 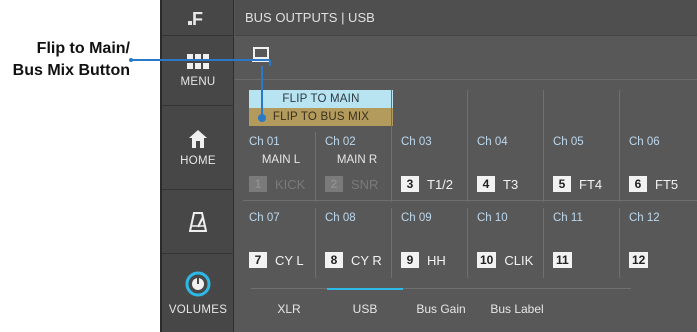 What do you see at coordinates (519, 260) in the screenshot?
I see `source-name: CLIK` at bounding box center [519, 260].